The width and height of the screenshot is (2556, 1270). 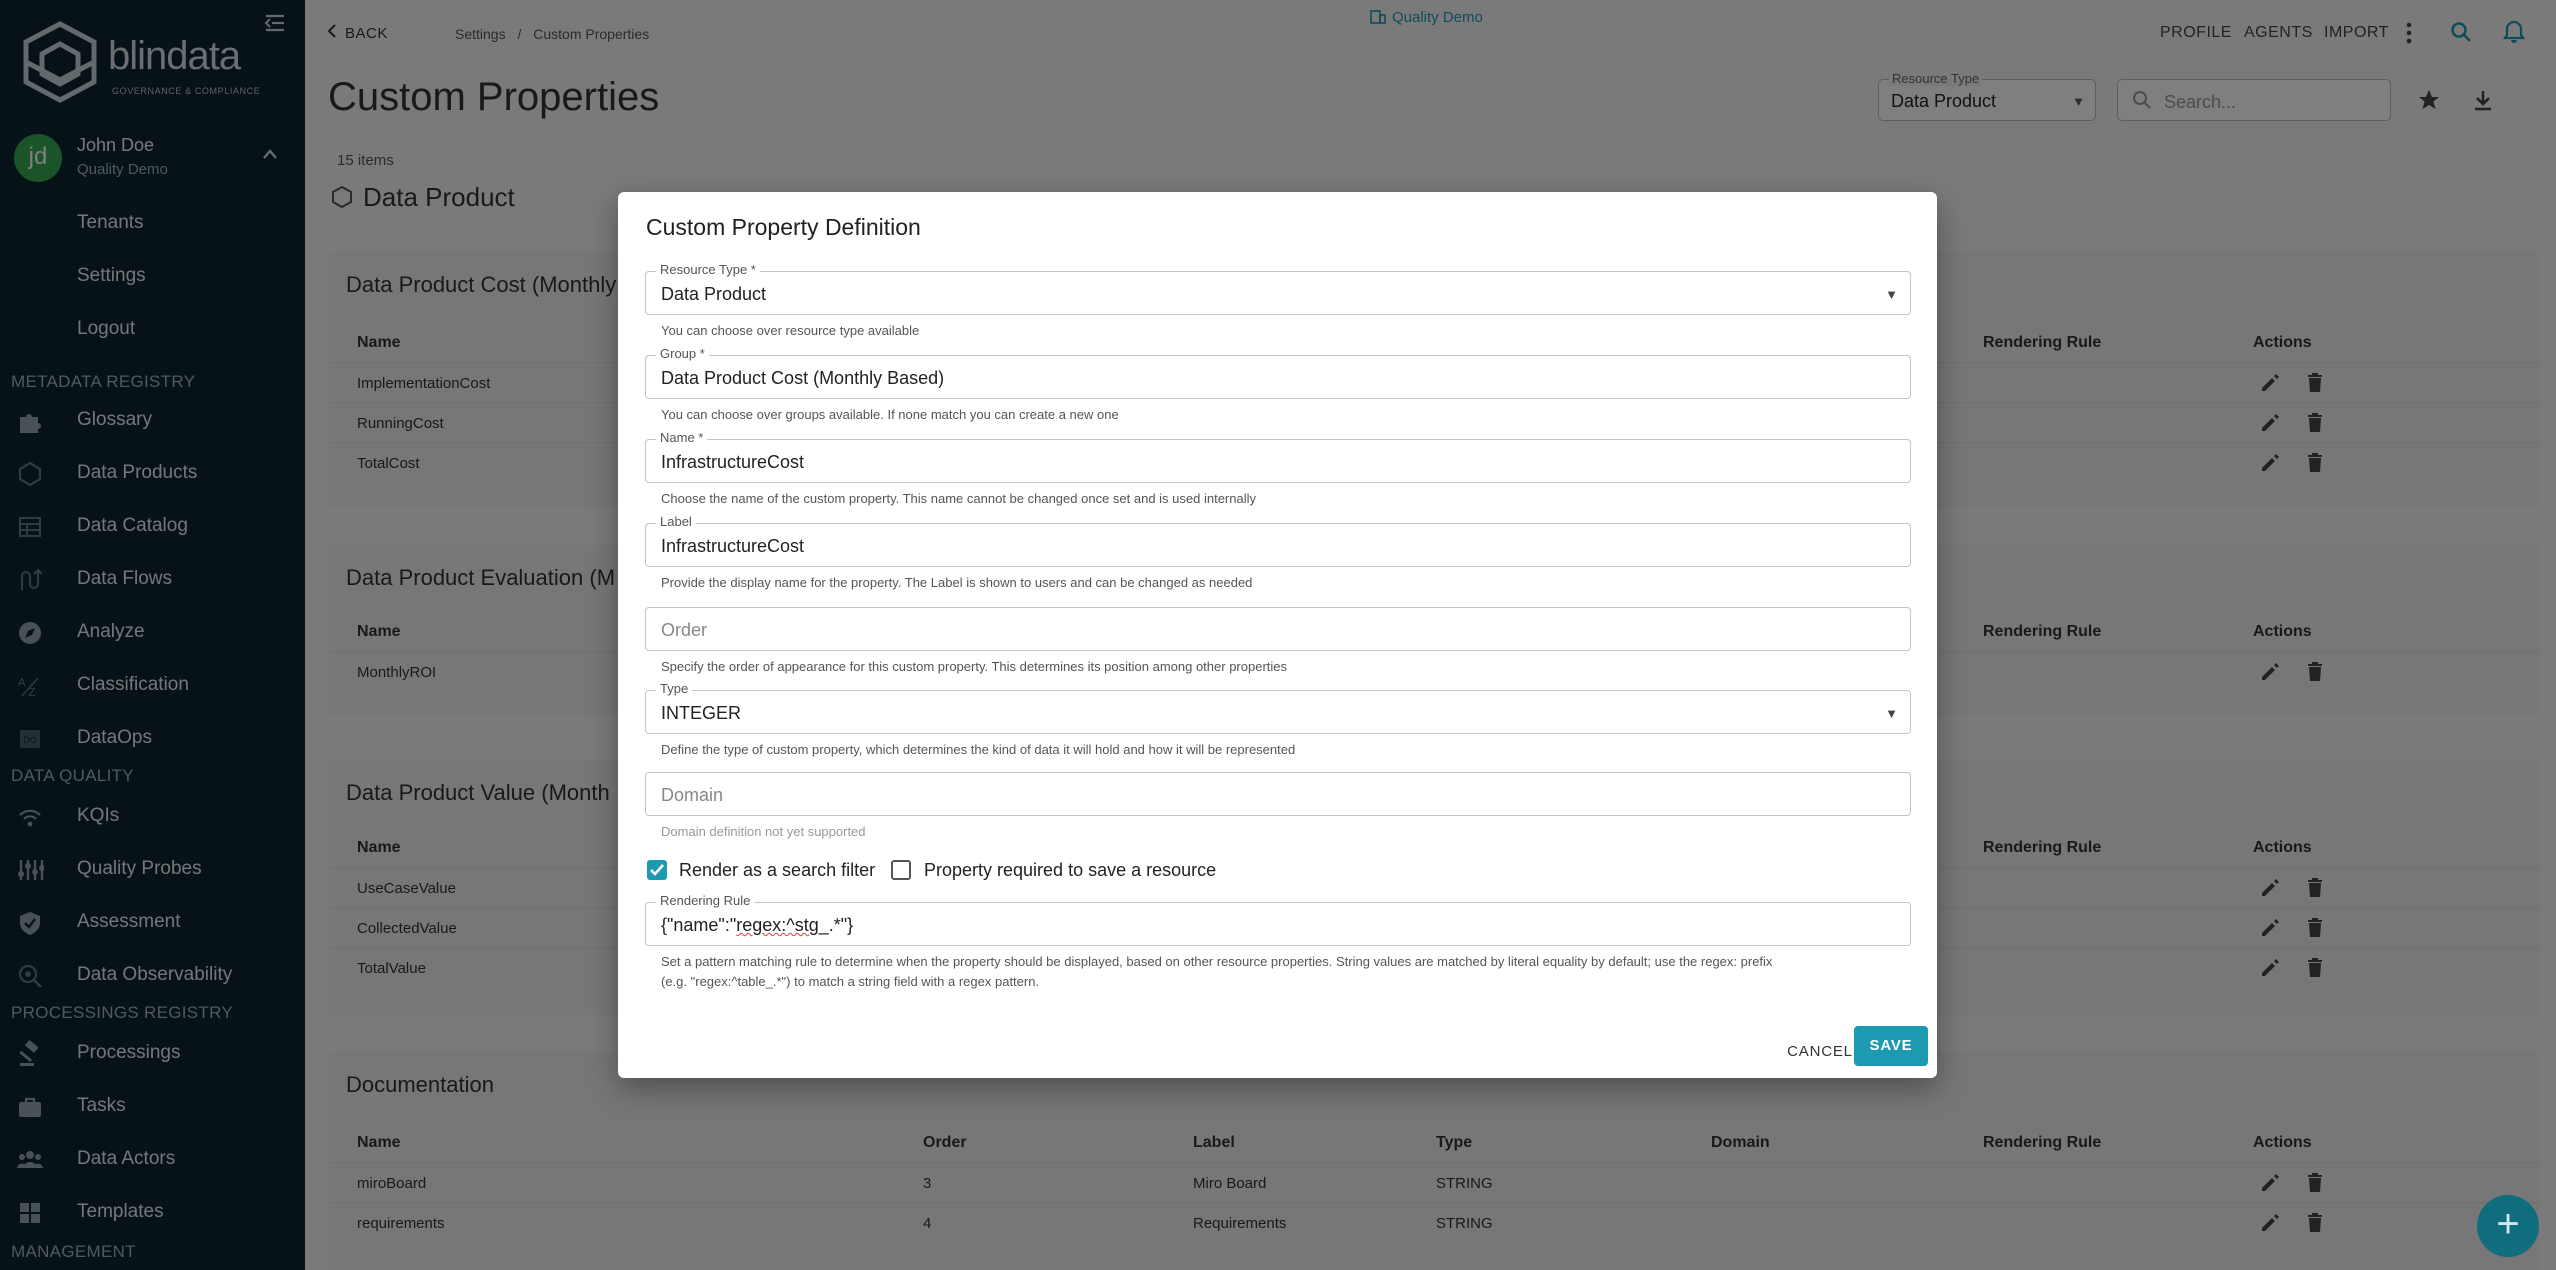 I want to click on field-value: INTEGER, so click(x=701, y=713).